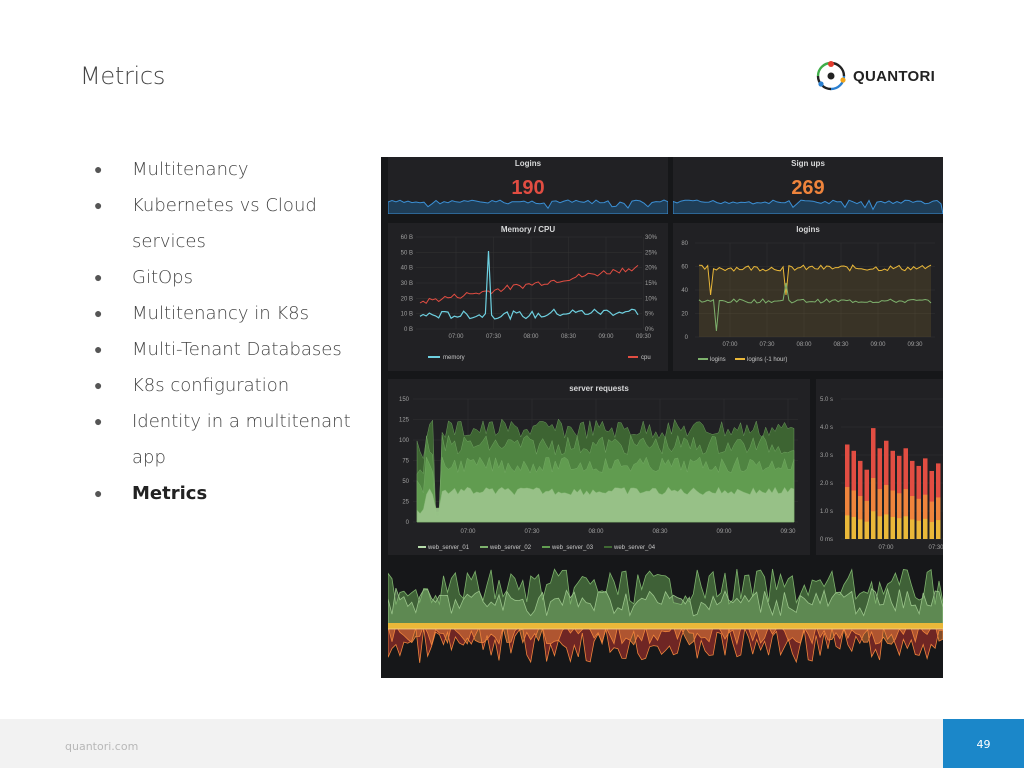  What do you see at coordinates (529, 285) in the screenshot?
I see `cpu-series-line` at bounding box center [529, 285].